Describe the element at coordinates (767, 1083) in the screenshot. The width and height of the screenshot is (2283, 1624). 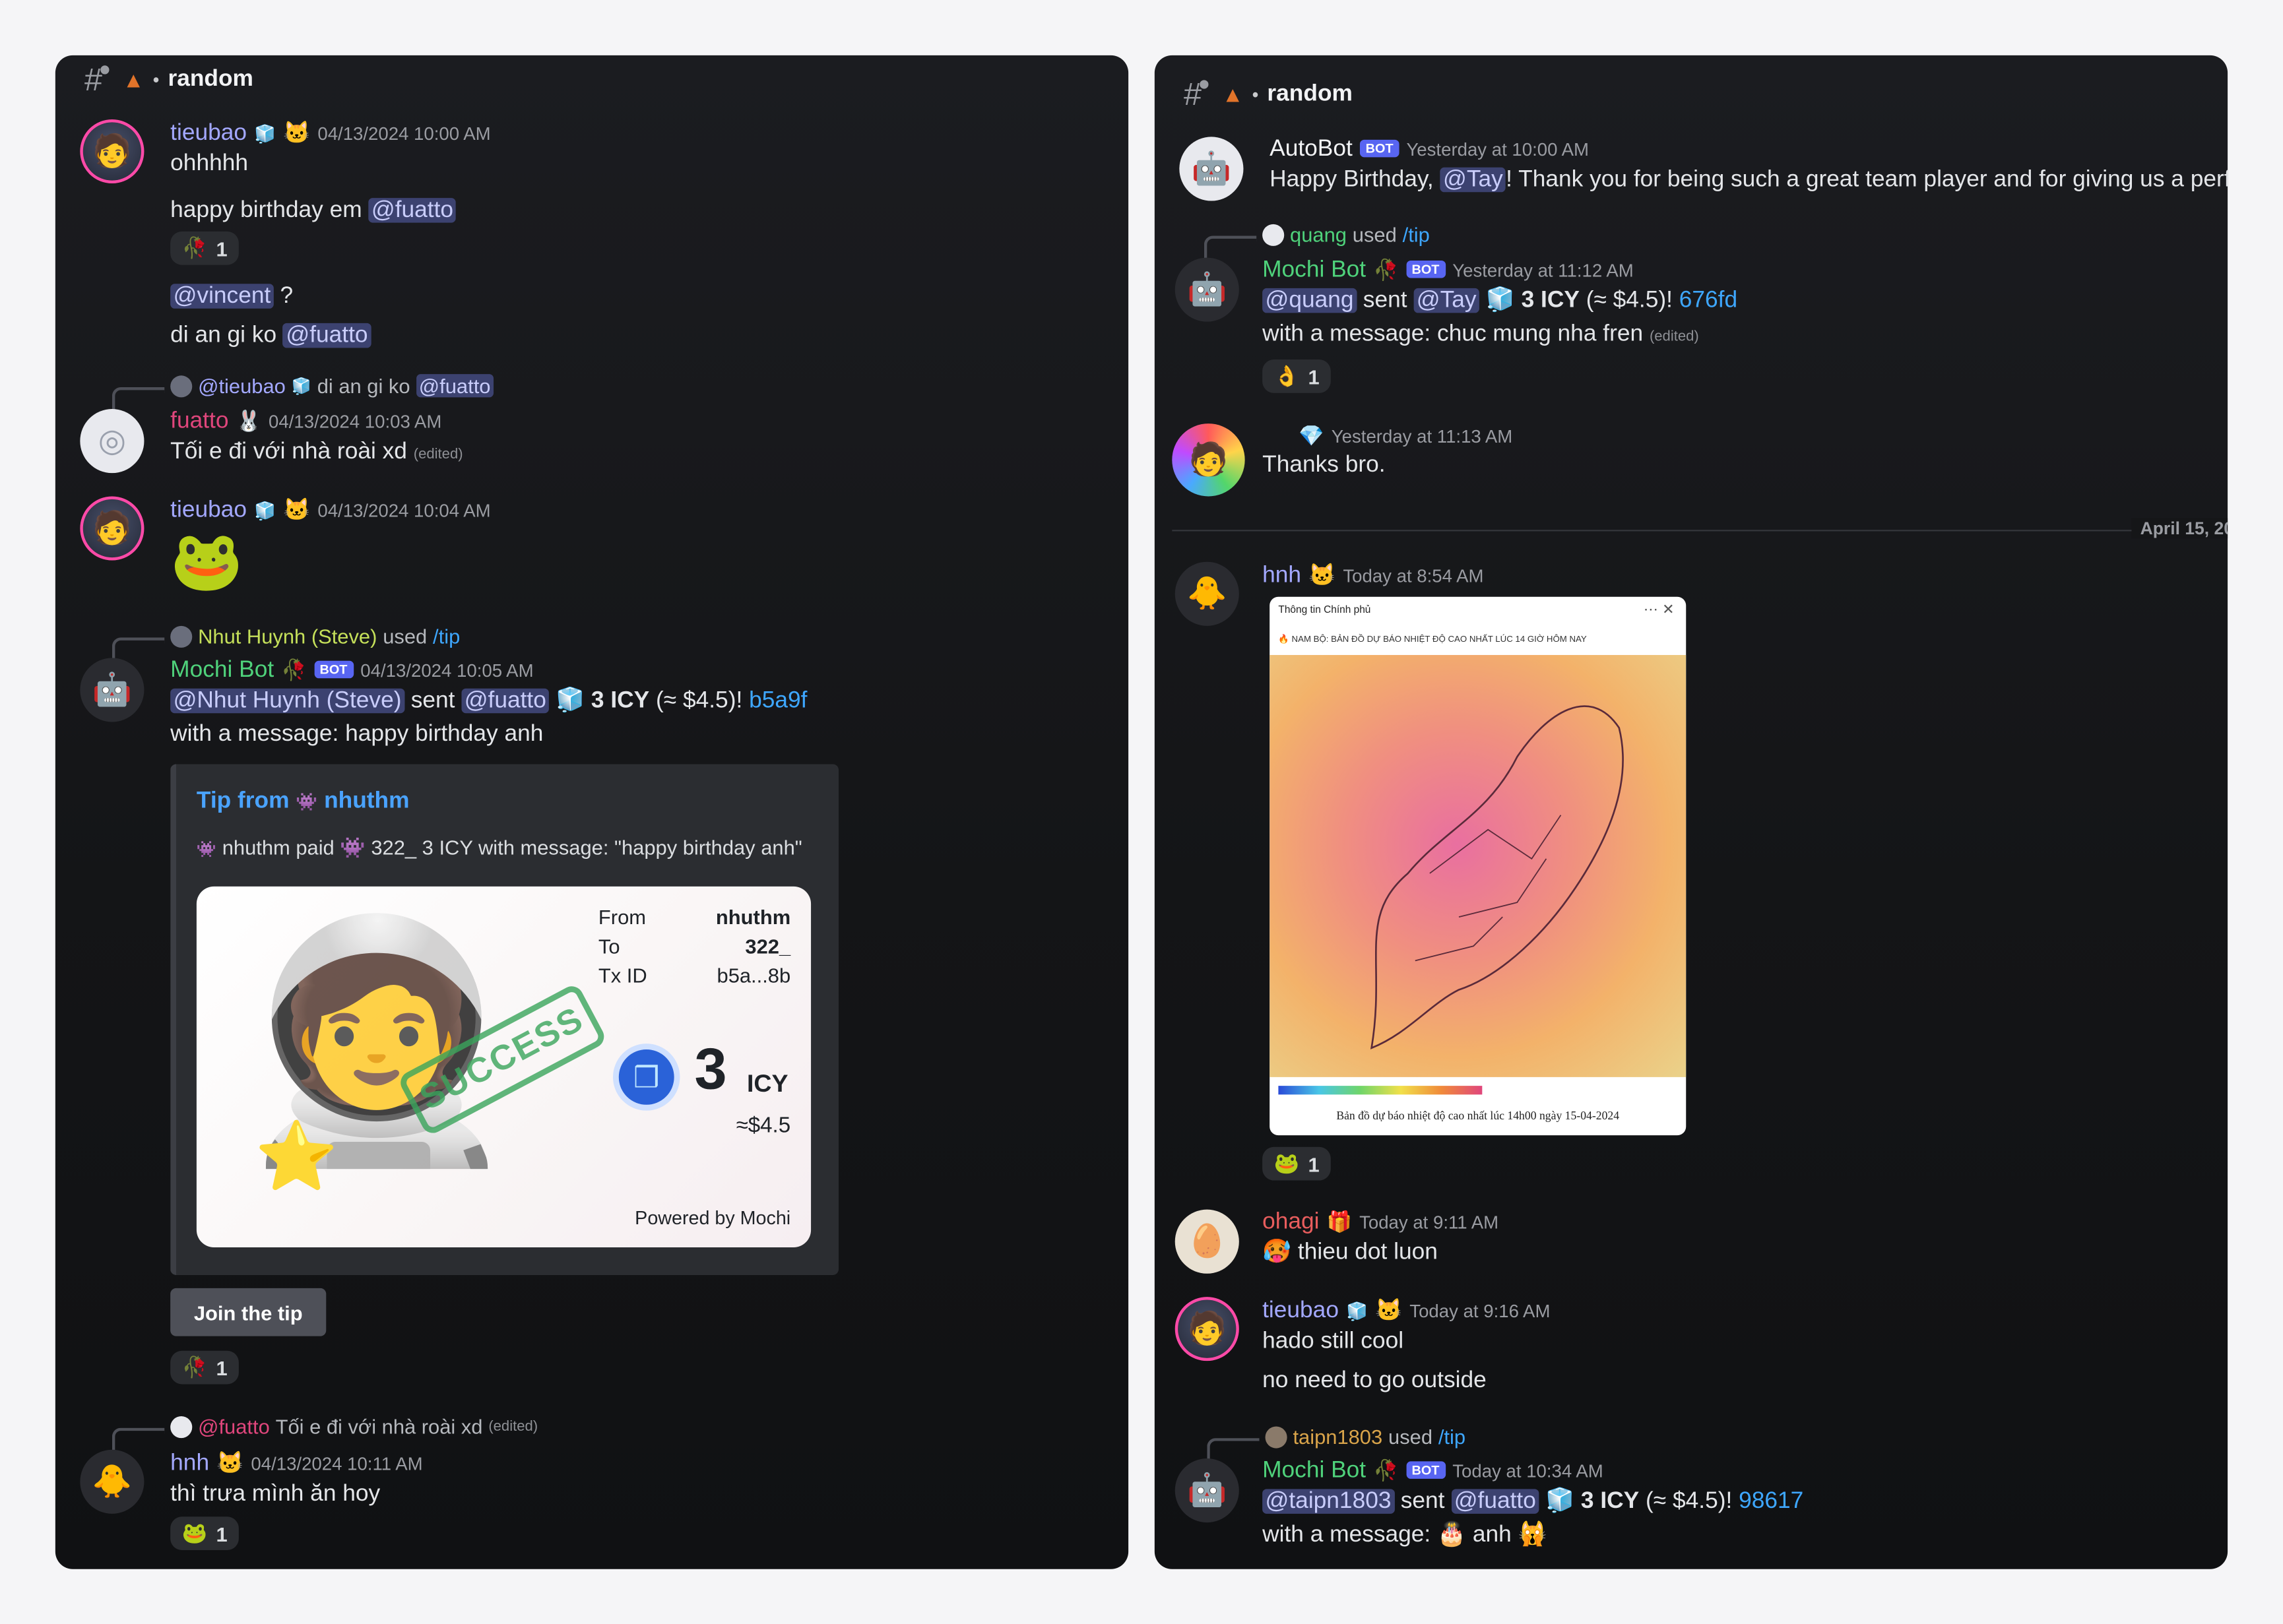
I see `card-unit: ICY` at that location.